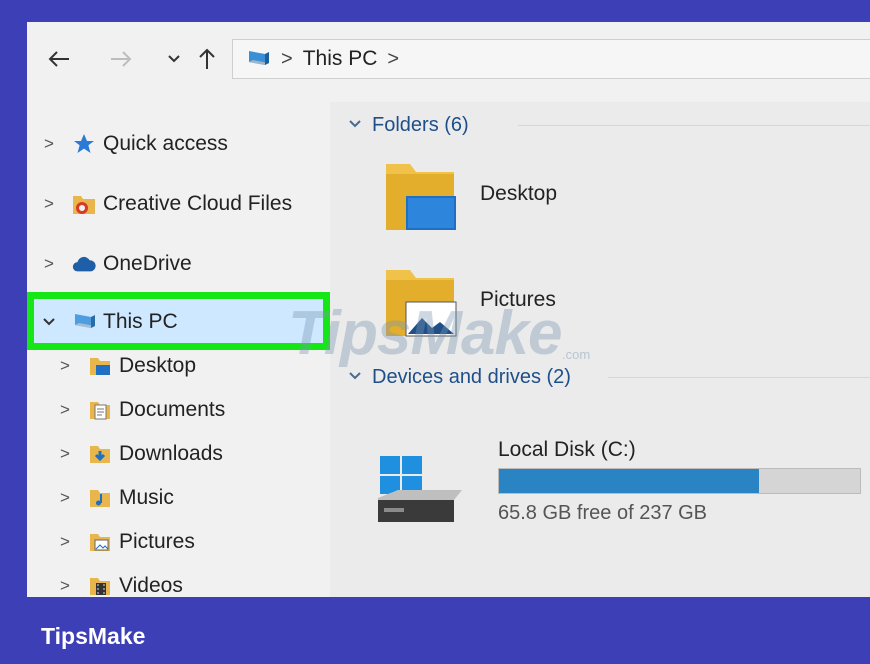  Describe the element at coordinates (629, 481) in the screenshot. I see `drive-usage-fill` at that location.